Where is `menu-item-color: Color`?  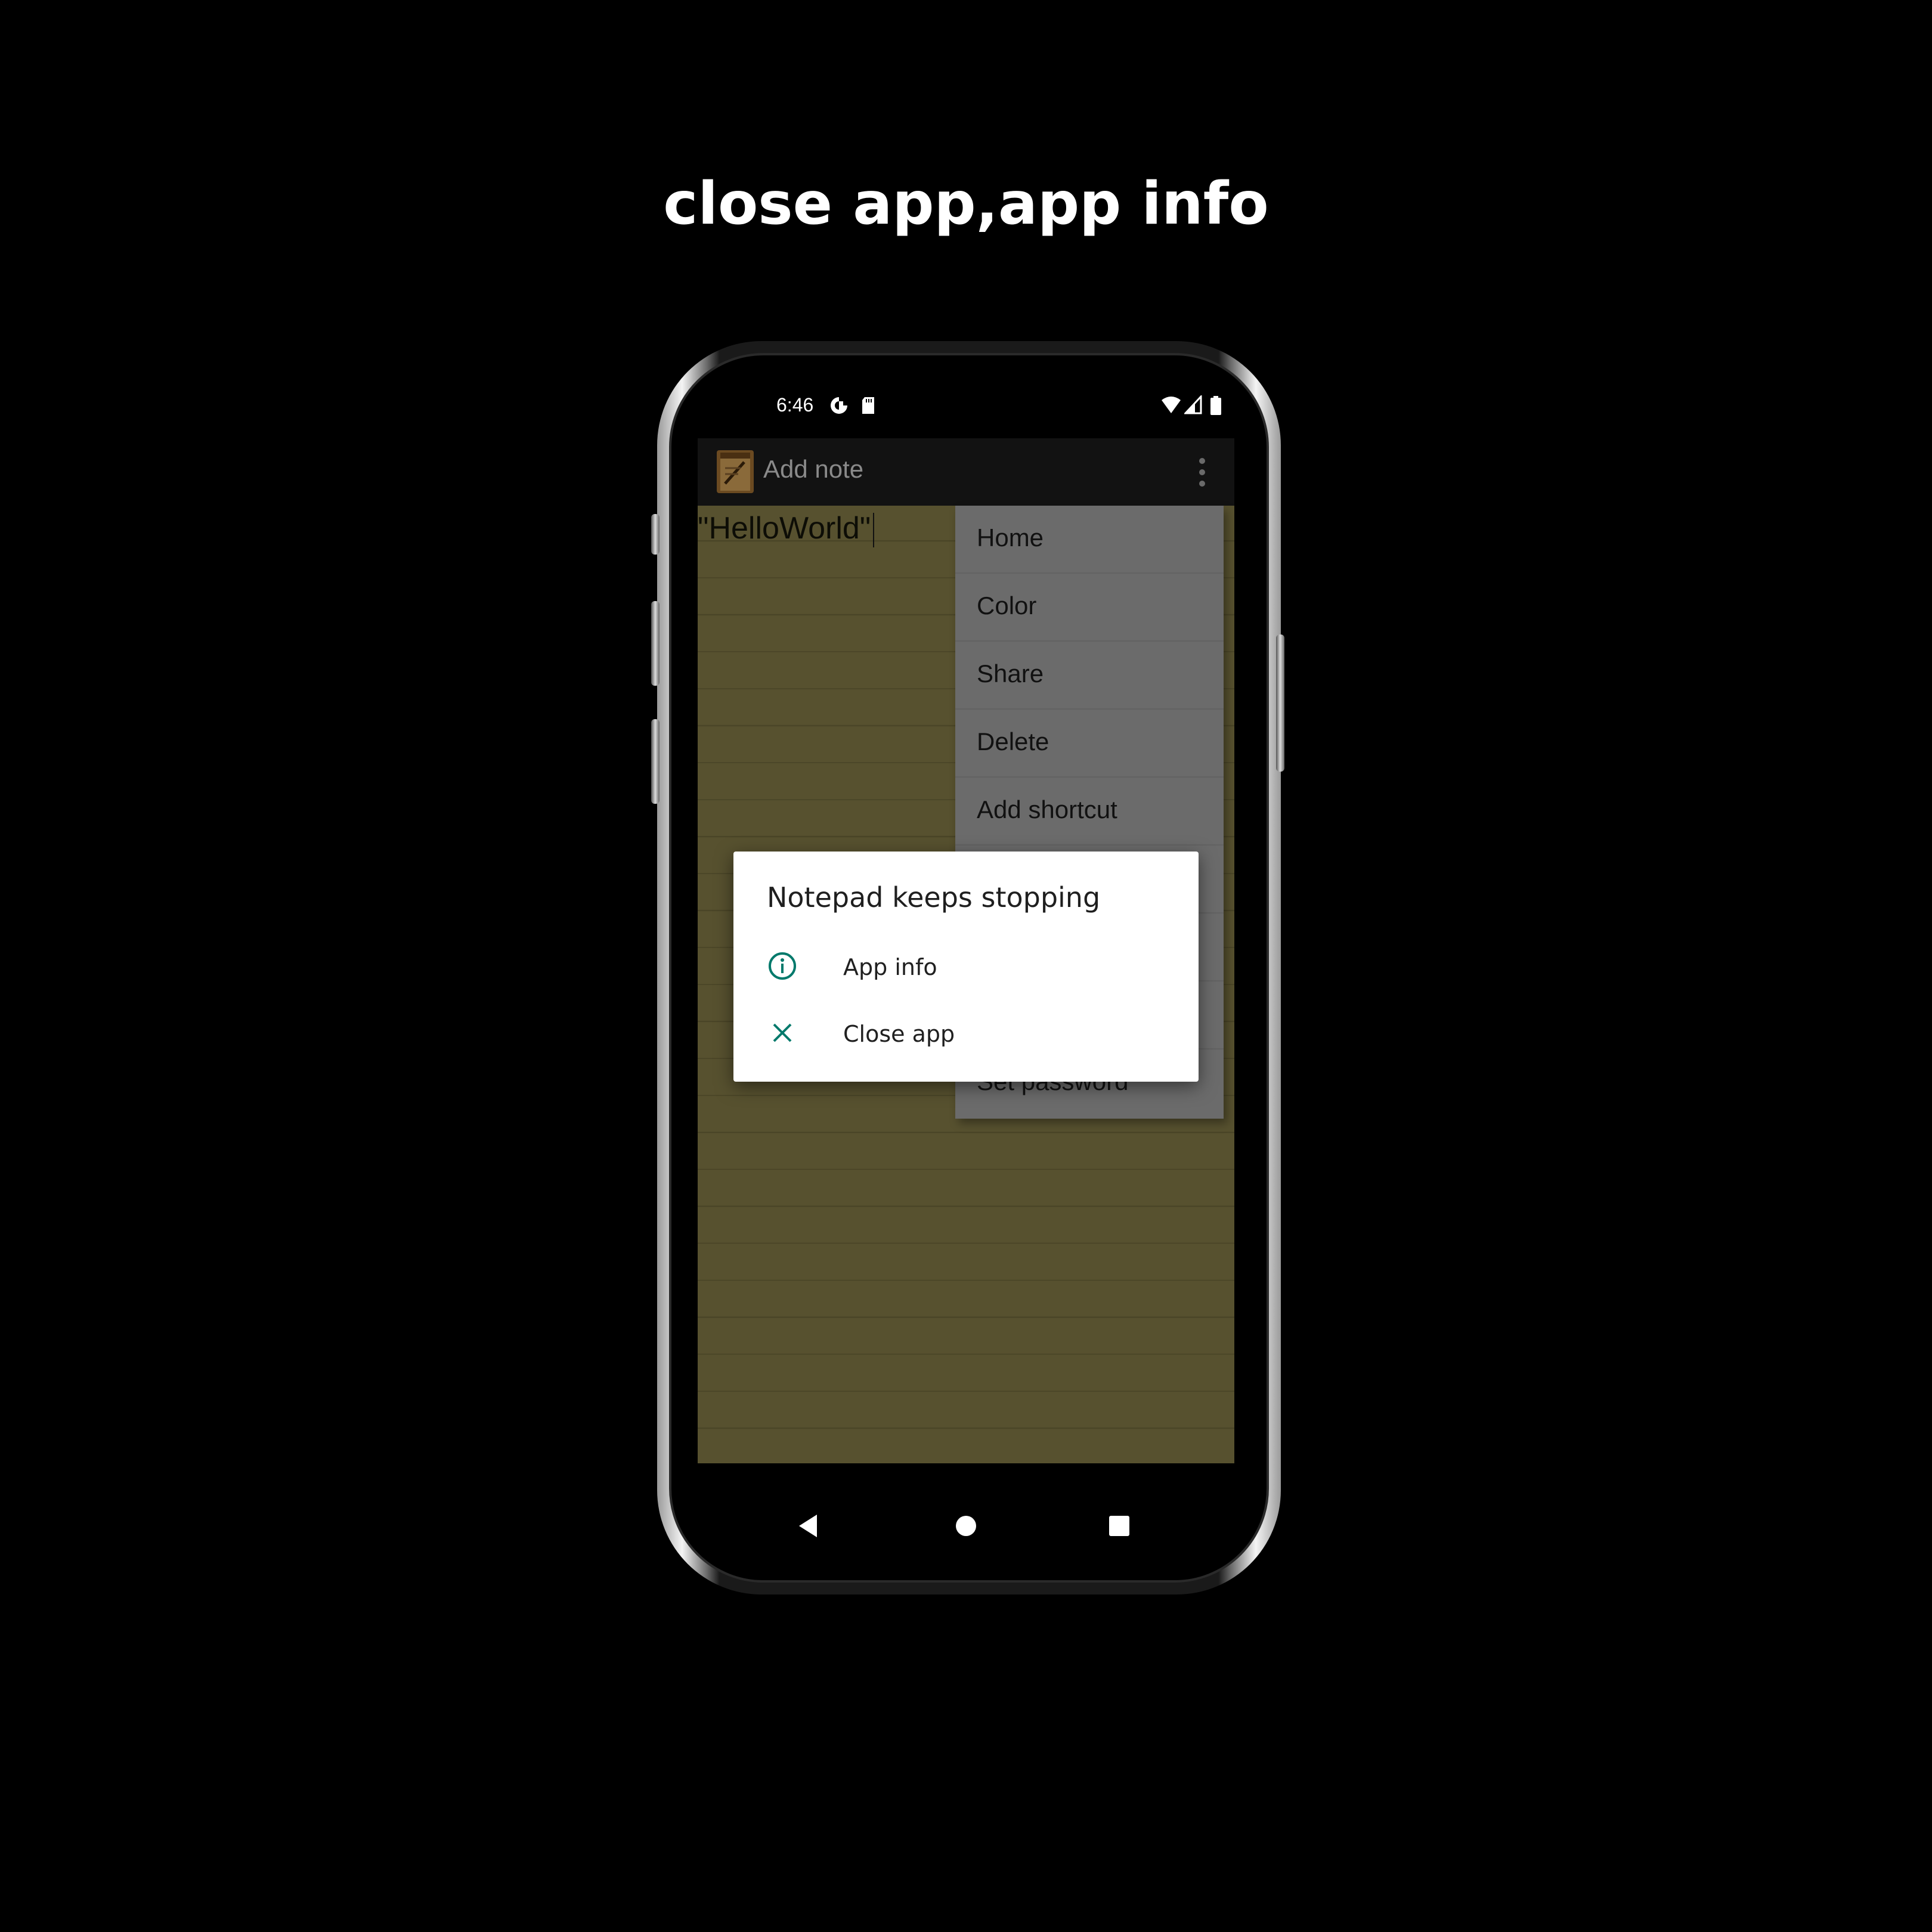
menu-item-color: Color is located at coordinates (1090, 608).